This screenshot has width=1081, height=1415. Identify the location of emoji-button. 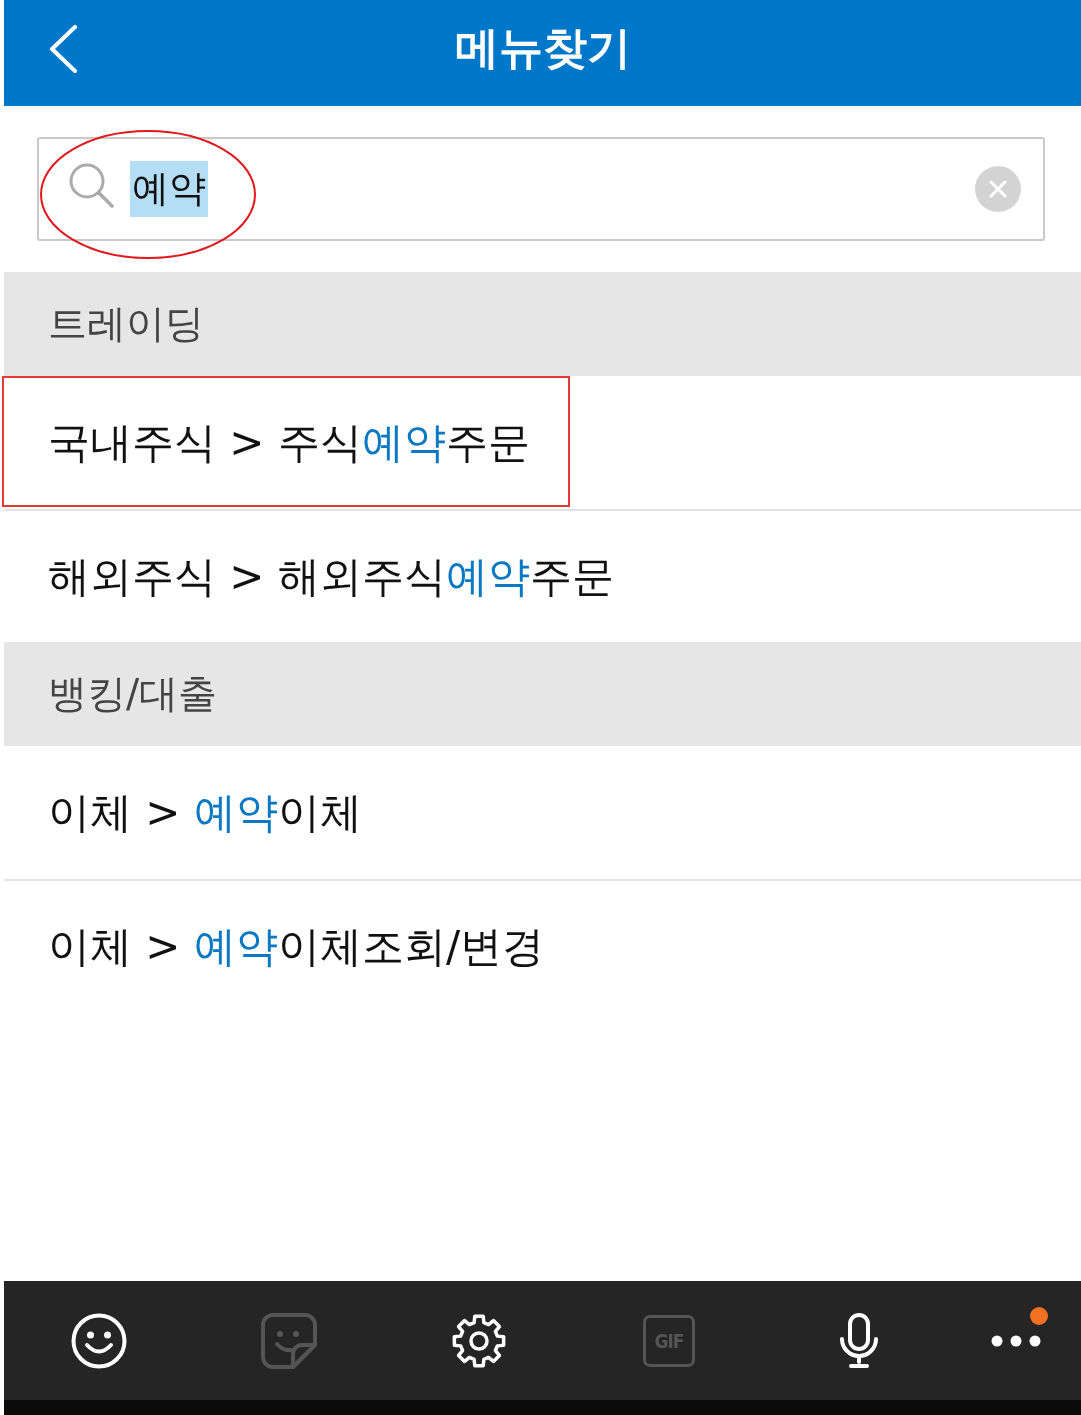
(99, 1340).